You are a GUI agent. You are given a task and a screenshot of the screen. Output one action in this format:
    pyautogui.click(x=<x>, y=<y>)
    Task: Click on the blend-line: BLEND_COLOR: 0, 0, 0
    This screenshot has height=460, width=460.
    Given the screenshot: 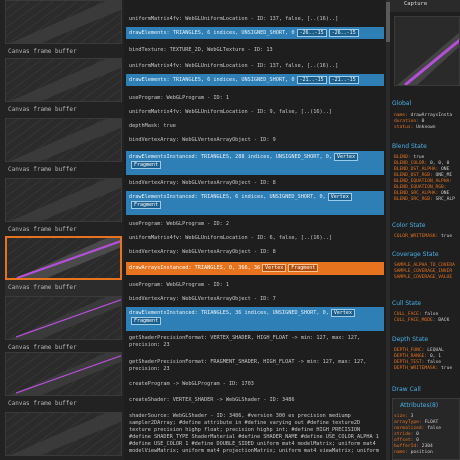 What is the action you would take?
    pyautogui.click(x=422, y=163)
    